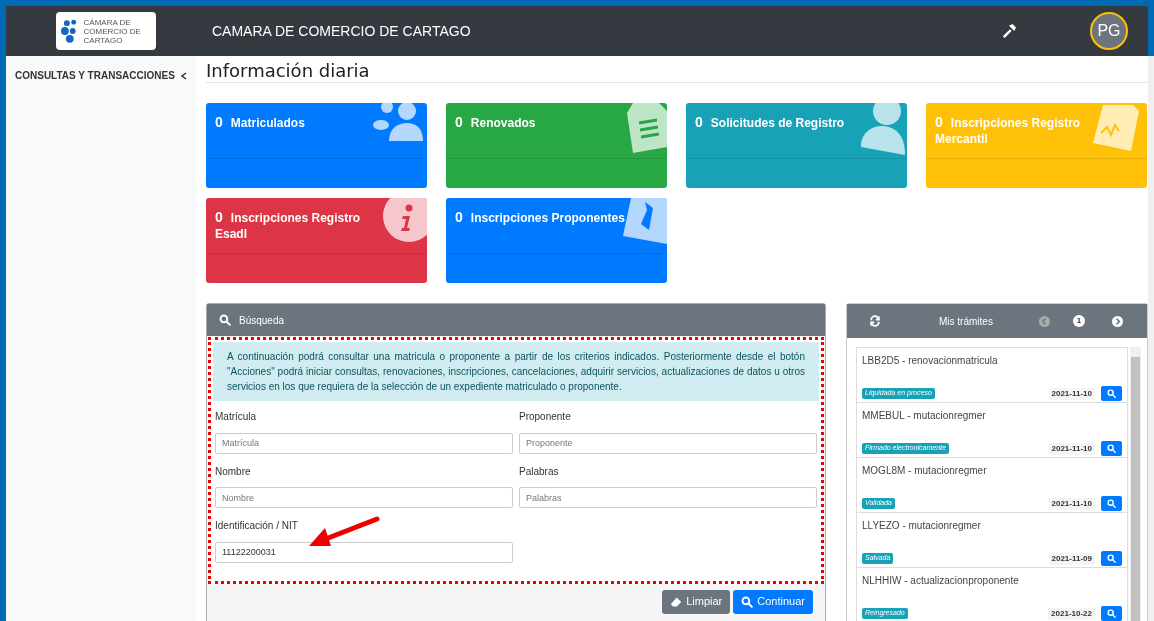 The image size is (1154, 621). I want to click on stat-card: 0 Inscripciones Proponentes, so click(556, 240).